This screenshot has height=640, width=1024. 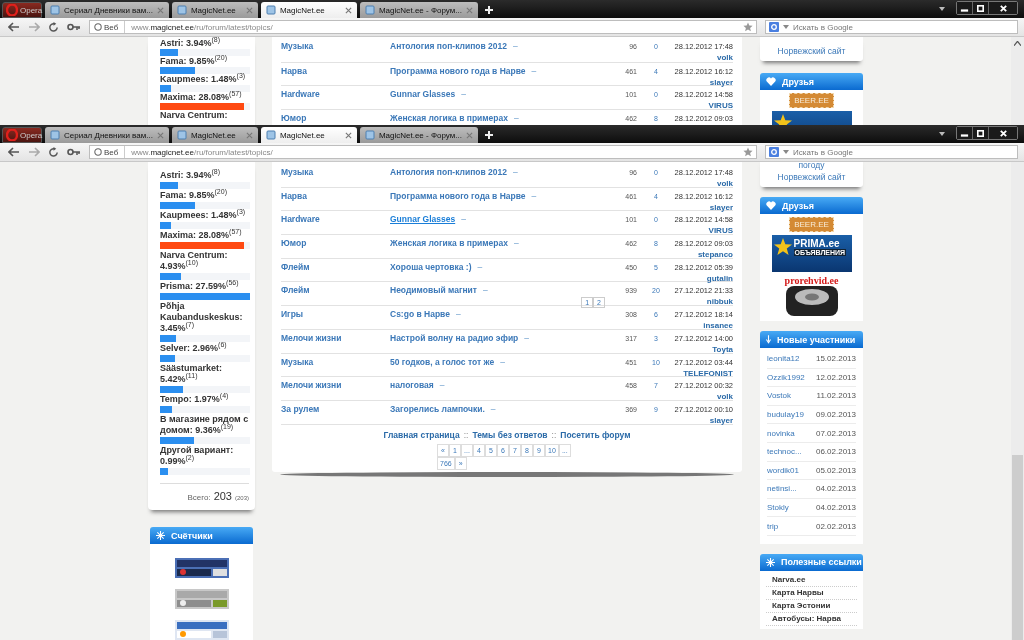 I want to click on topic-link: Хороша чертовка :), so click(x=431, y=267).